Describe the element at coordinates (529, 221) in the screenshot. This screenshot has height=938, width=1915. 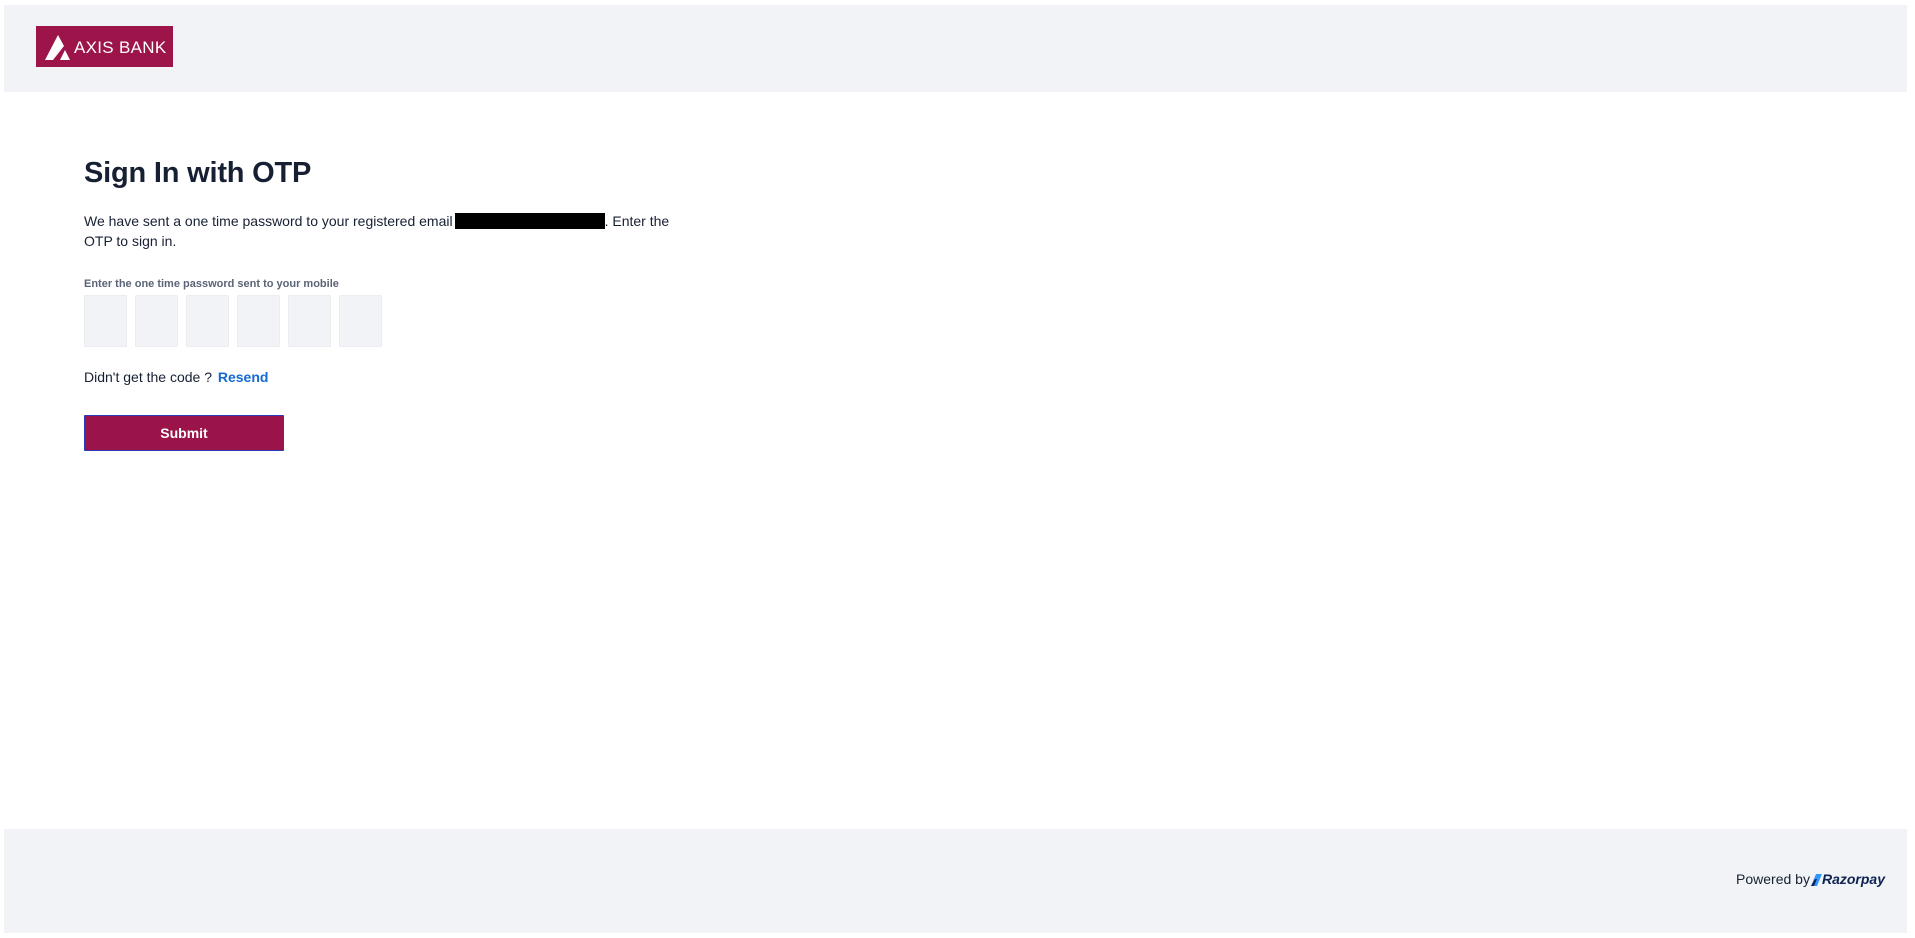
I see `redacted-email` at that location.